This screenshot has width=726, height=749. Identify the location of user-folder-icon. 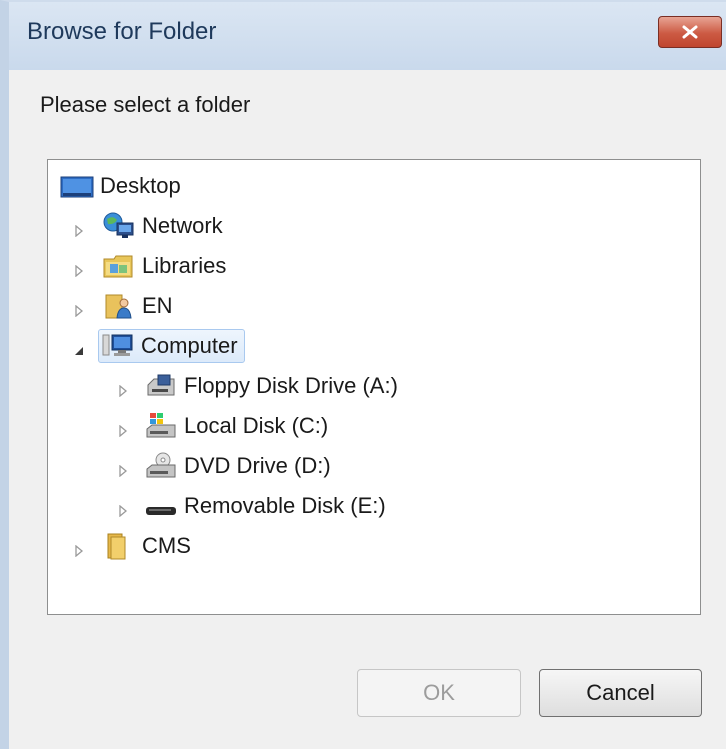
(118, 306).